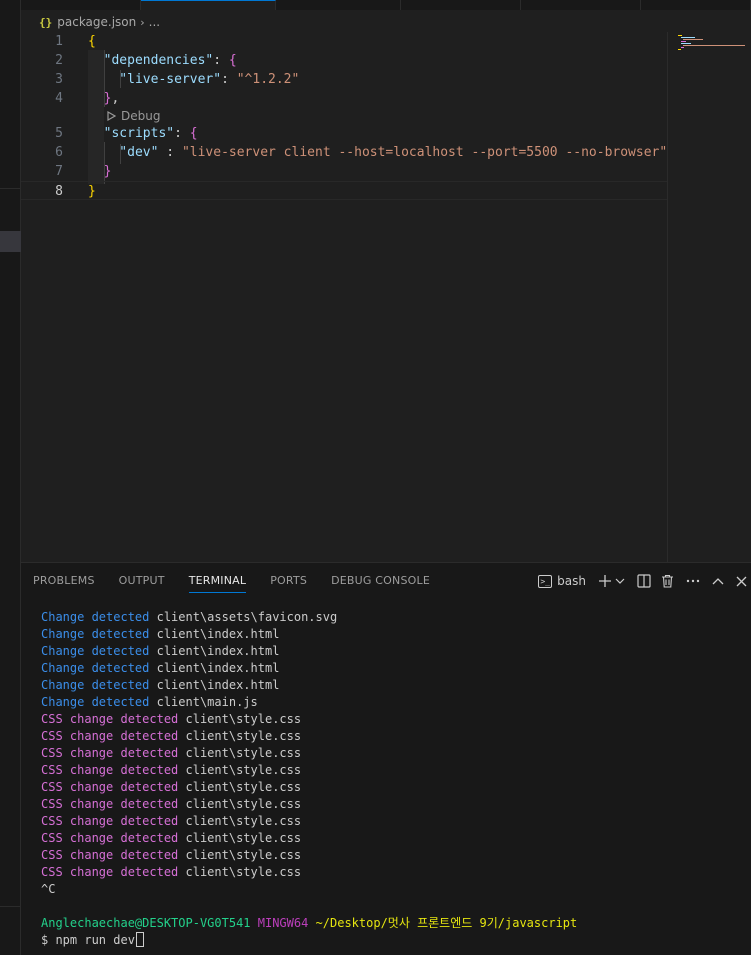  I want to click on breadcrumb-file: package.json, so click(96, 22).